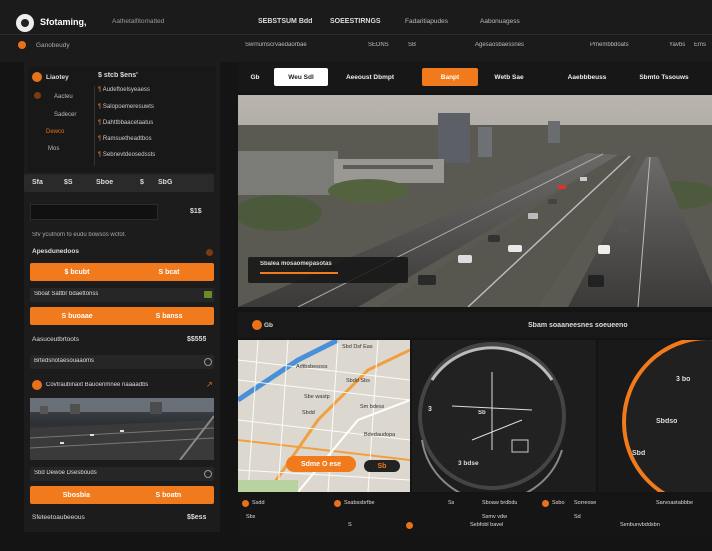 The height and width of the screenshot is (551, 712). What do you see at coordinates (37, 385) in the screenshot?
I see `alert-icon` at bounding box center [37, 385].